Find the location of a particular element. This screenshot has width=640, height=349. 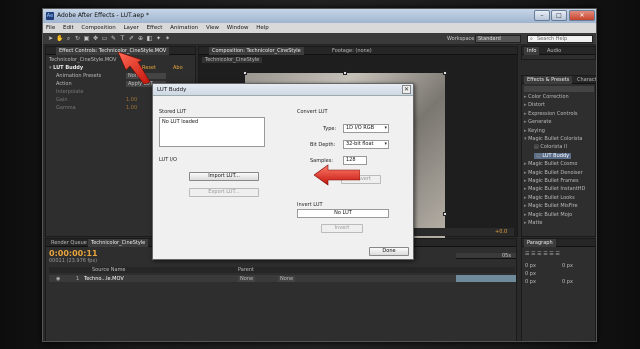

menu-file: File is located at coordinates (50, 28).